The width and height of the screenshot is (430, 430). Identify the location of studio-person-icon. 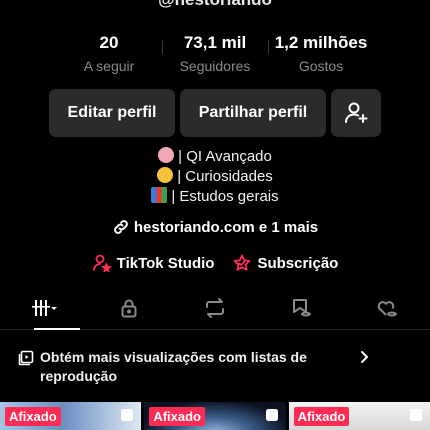
(102, 263).